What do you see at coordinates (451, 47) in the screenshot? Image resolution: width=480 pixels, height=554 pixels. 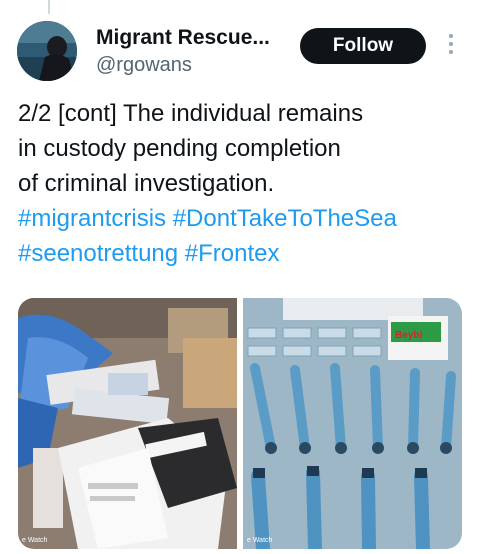 I see `more-options-icon` at bounding box center [451, 47].